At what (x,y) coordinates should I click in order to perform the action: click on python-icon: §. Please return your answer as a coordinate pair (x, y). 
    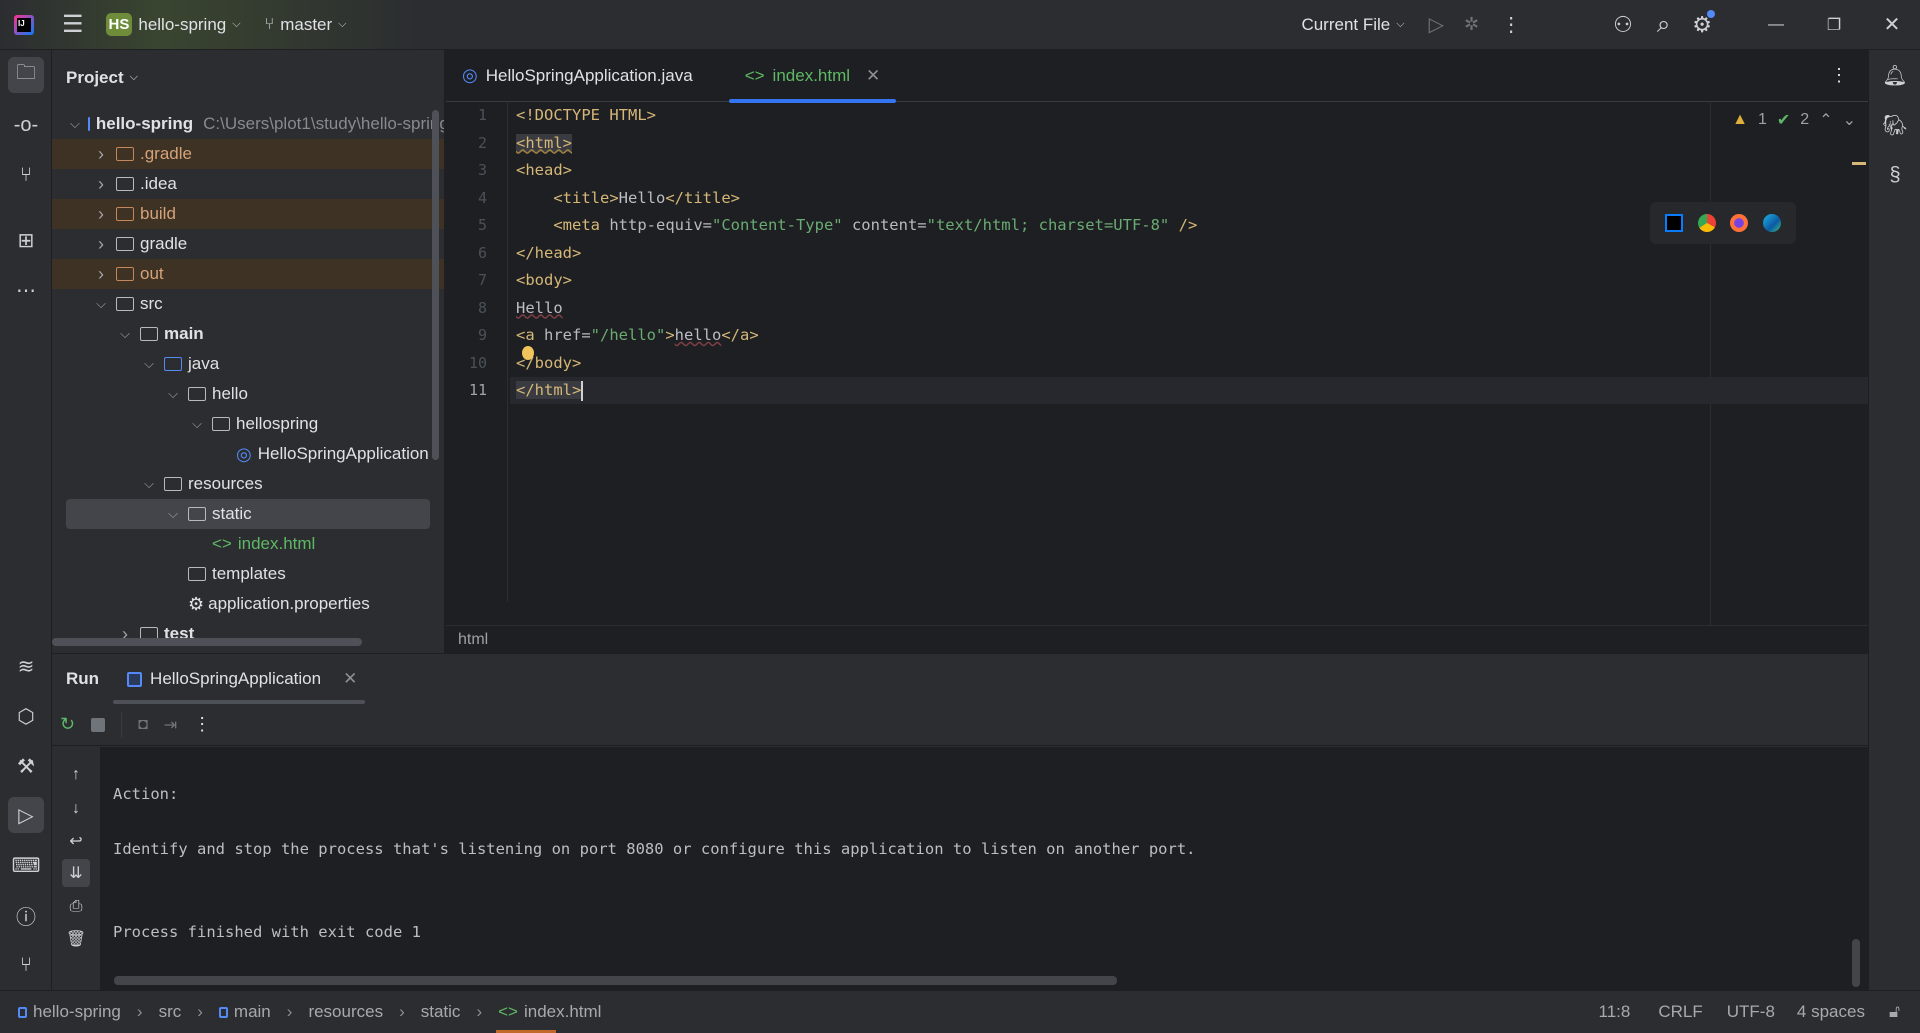
    Looking at the image, I should click on (1895, 175).